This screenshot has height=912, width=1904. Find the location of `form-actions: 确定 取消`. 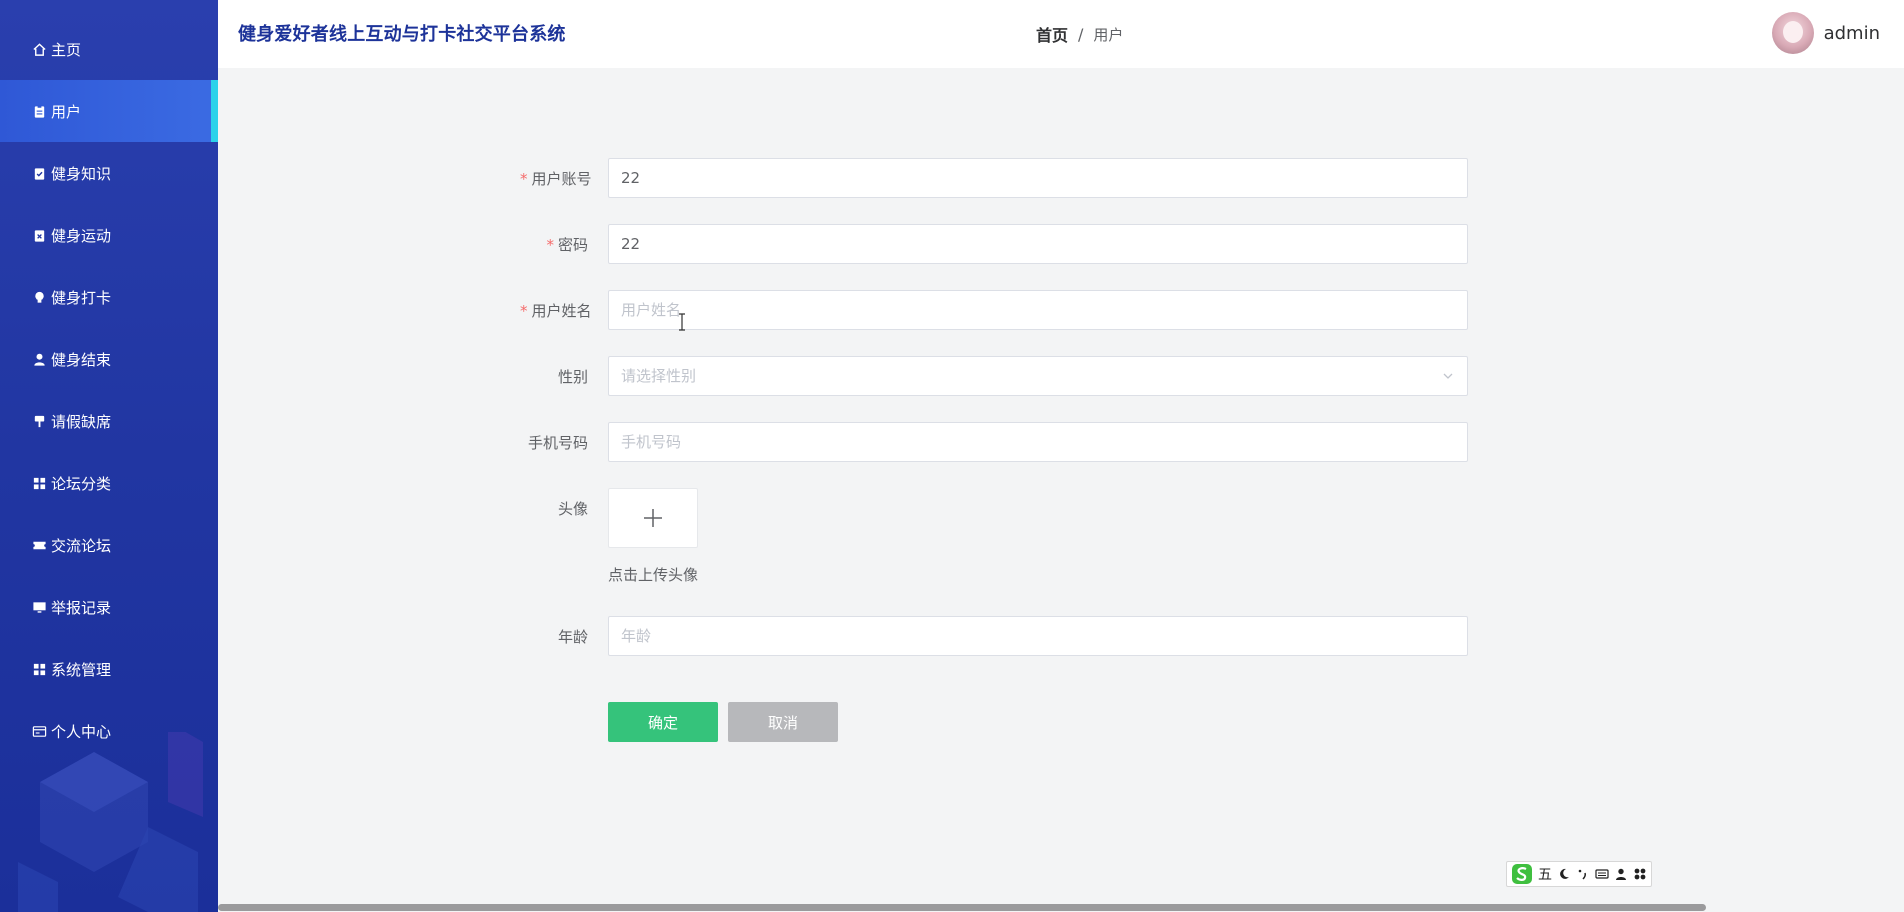

form-actions: 确定 取消 is located at coordinates (995, 722).